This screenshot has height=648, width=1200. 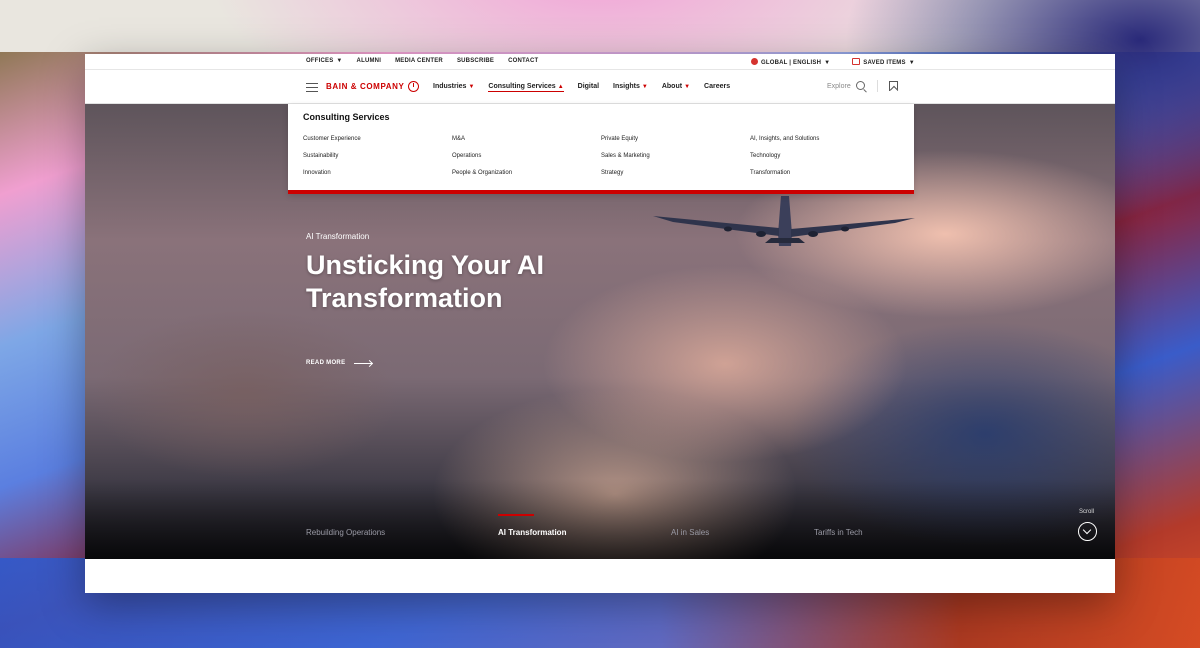 I want to click on hero-eyebrow: AI Transformation, so click(x=338, y=236).